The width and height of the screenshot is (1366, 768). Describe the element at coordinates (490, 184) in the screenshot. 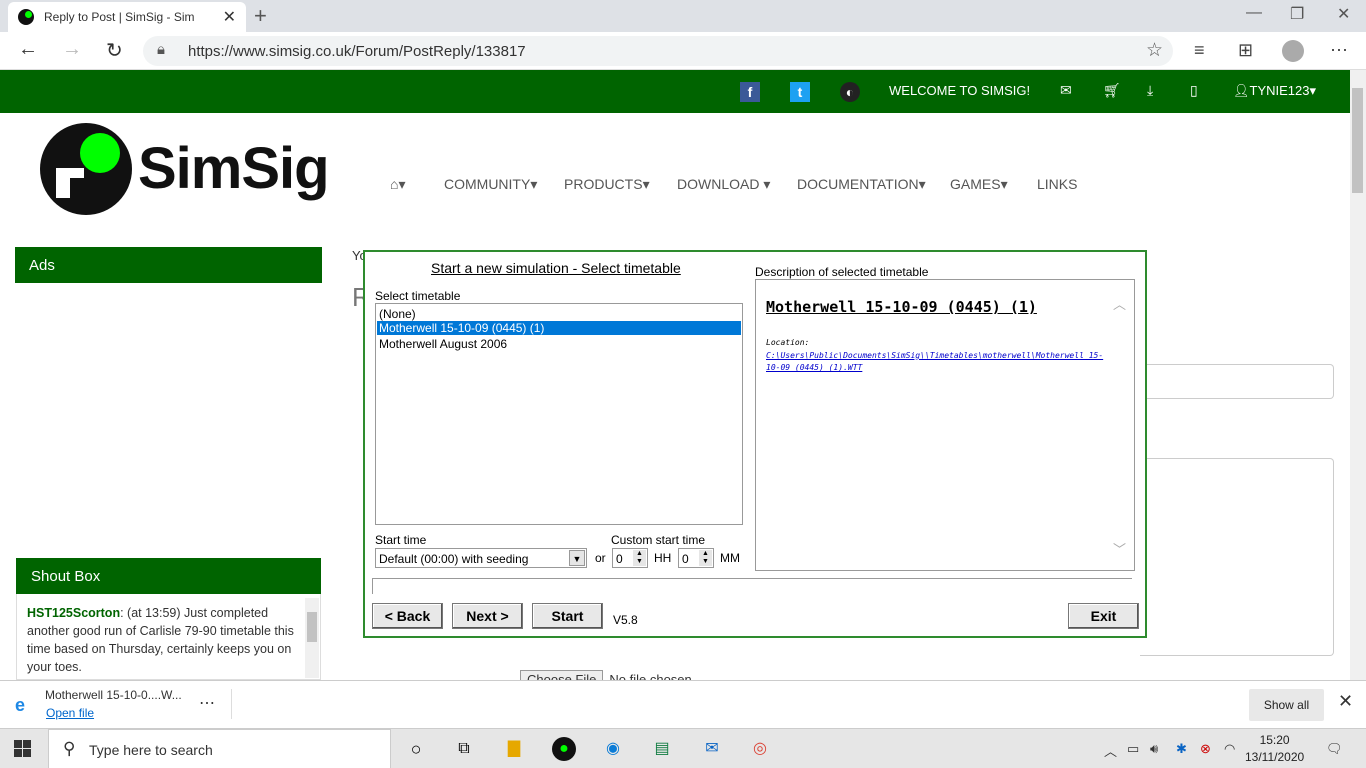

I see `menu-community: COMMUNITY▾` at that location.